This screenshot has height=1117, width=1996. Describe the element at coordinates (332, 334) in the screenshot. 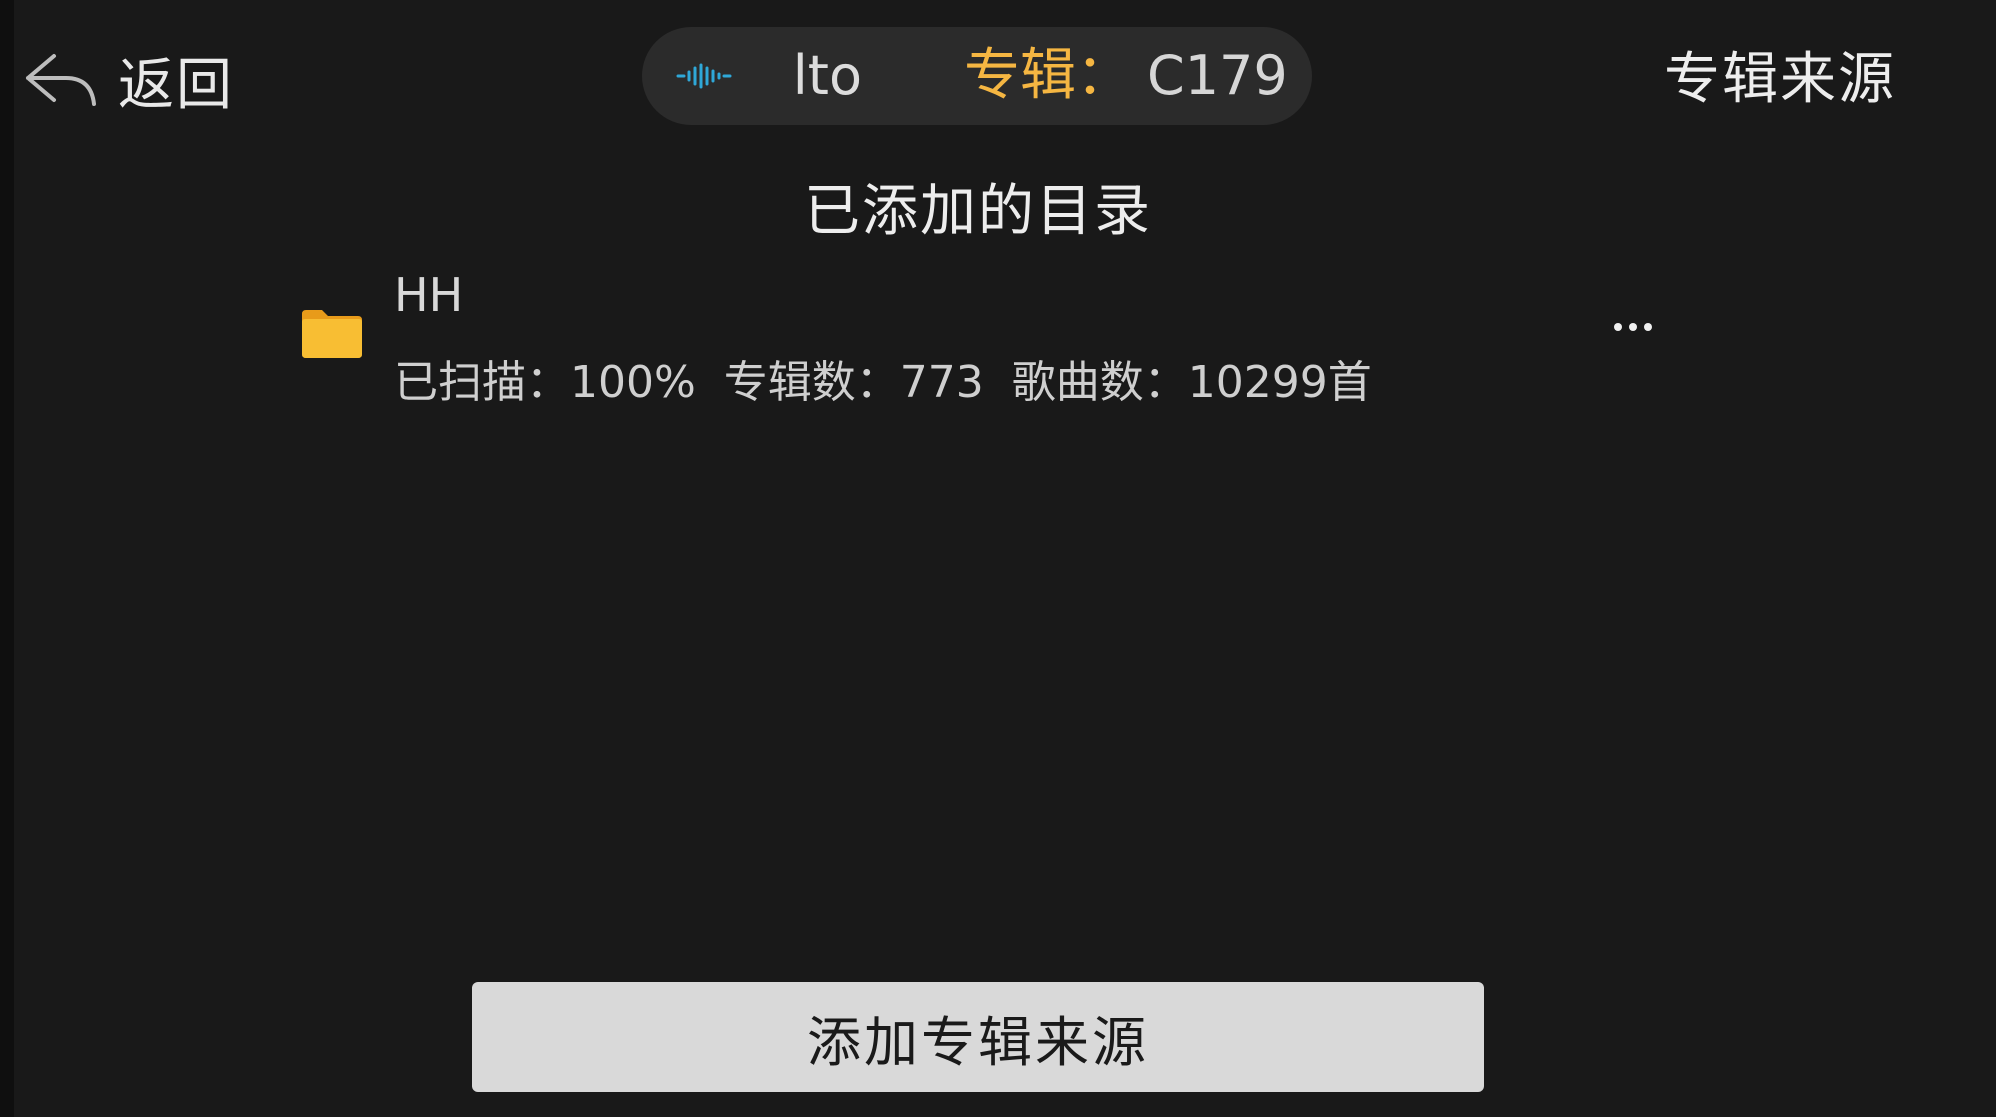

I see `folder-icon` at that location.